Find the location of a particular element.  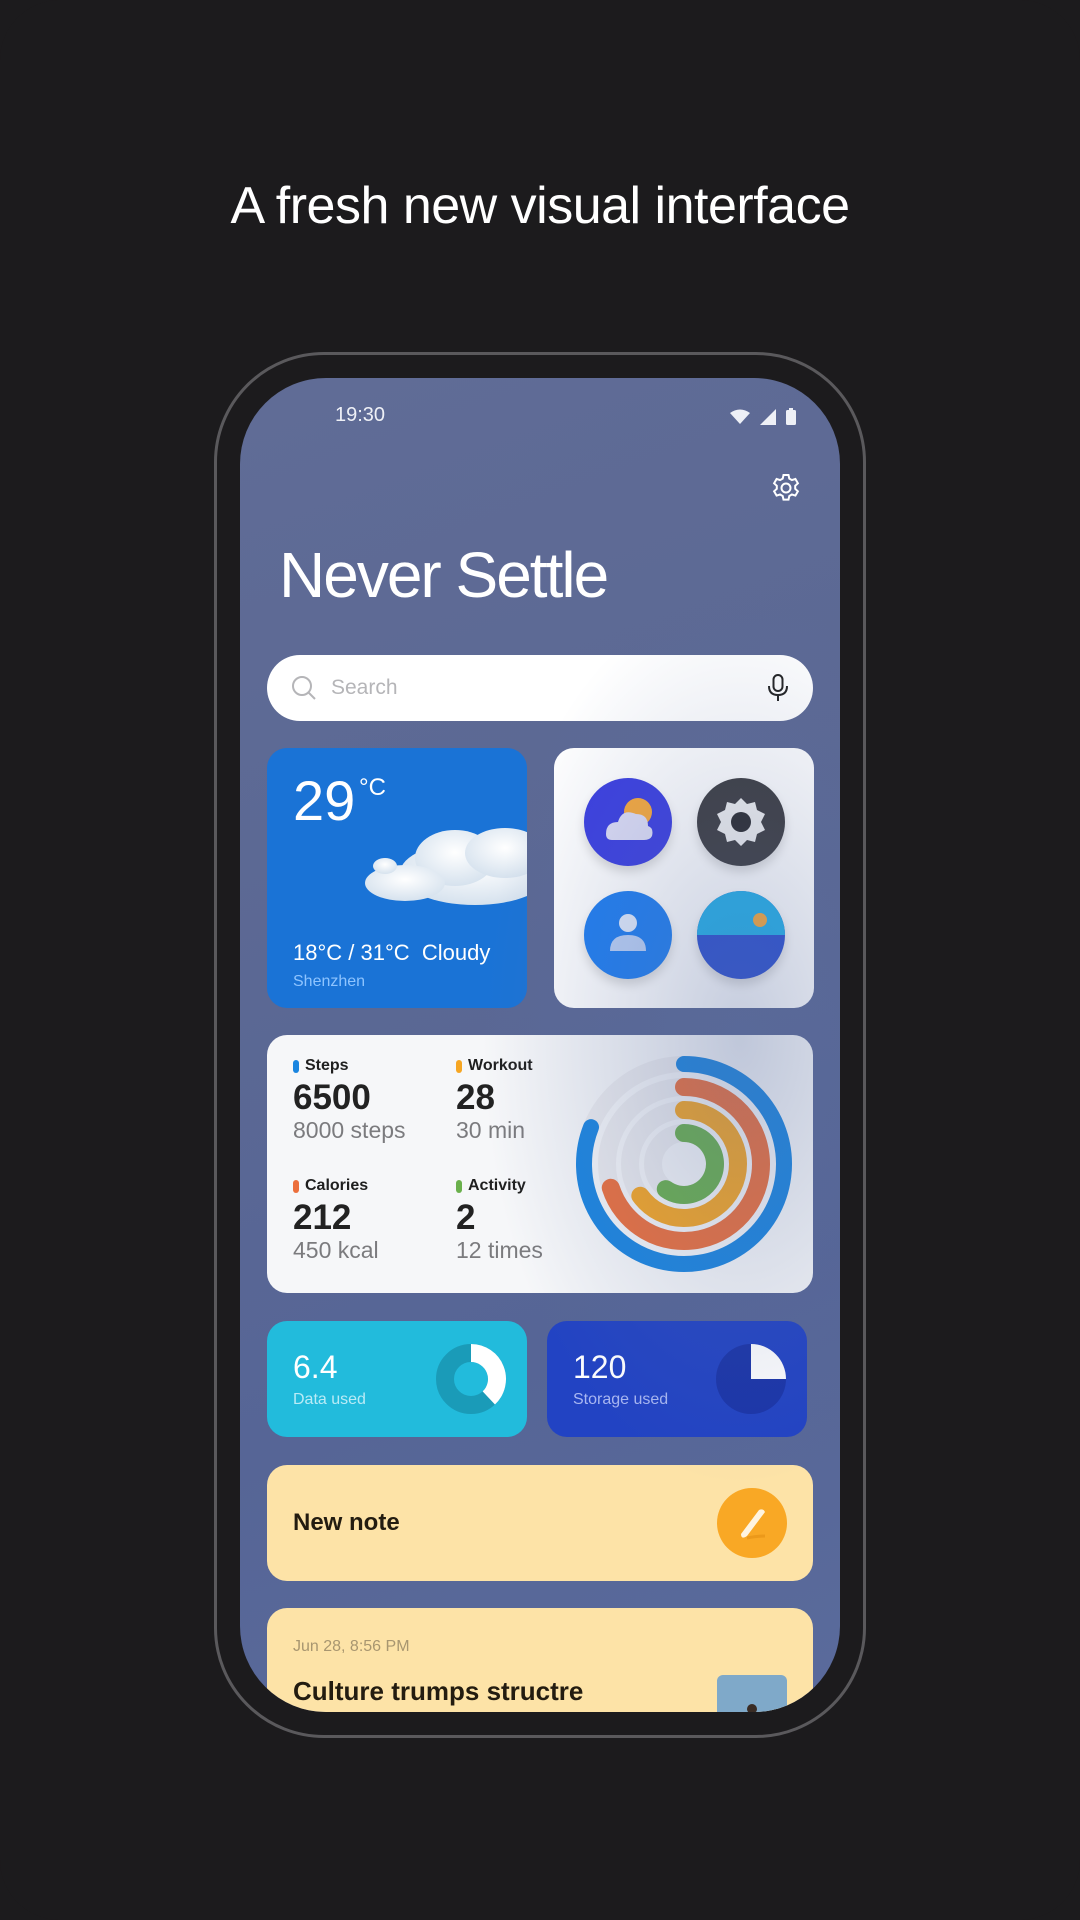

status-time: 19:30 is located at coordinates (360, 415).